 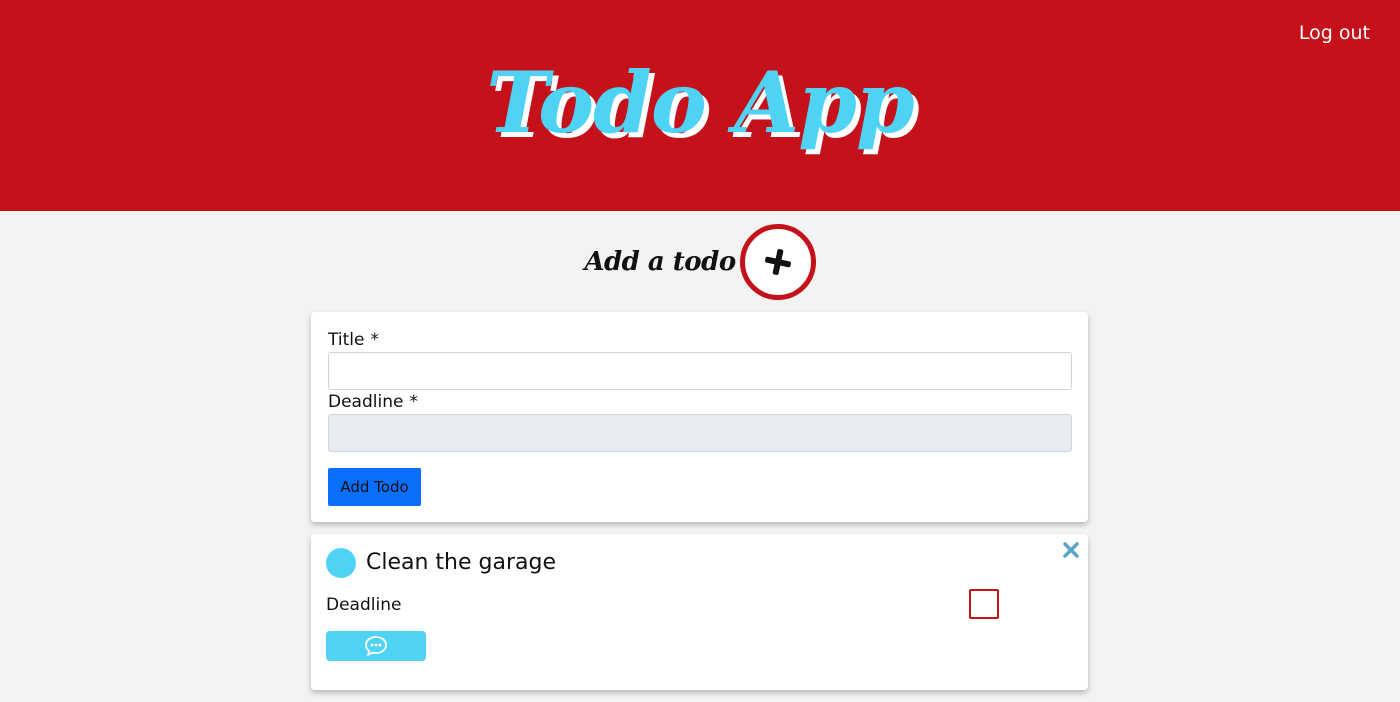 I want to click on todo-status-dot, so click(x=341, y=563).